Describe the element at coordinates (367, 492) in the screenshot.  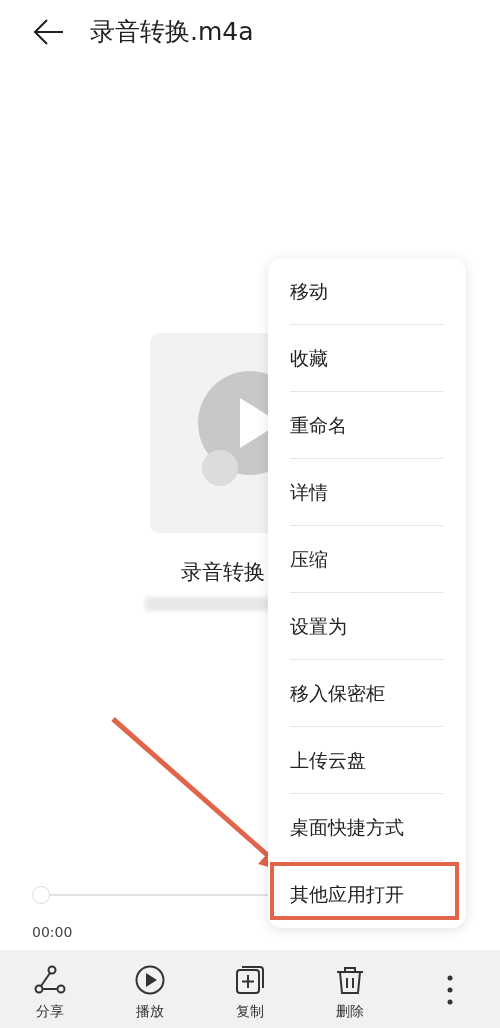
I see `menu-item: 详情` at that location.